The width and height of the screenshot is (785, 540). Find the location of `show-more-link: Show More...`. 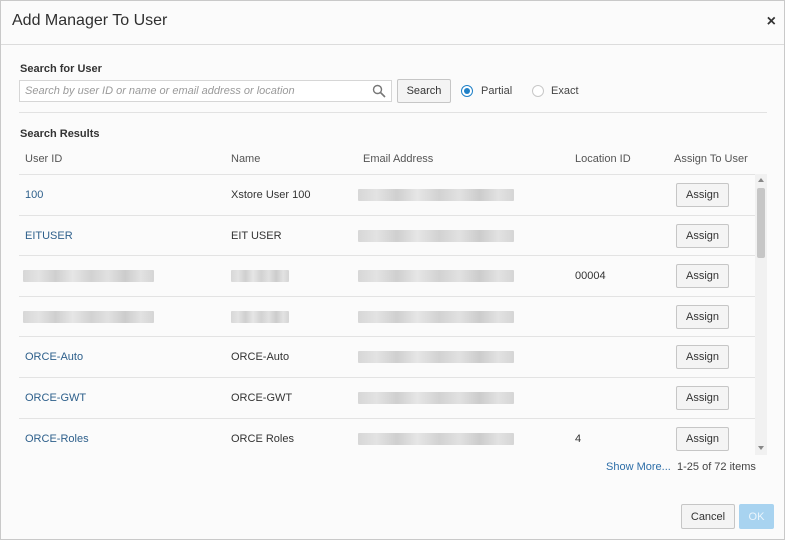

show-more-link: Show More... is located at coordinates (638, 467).